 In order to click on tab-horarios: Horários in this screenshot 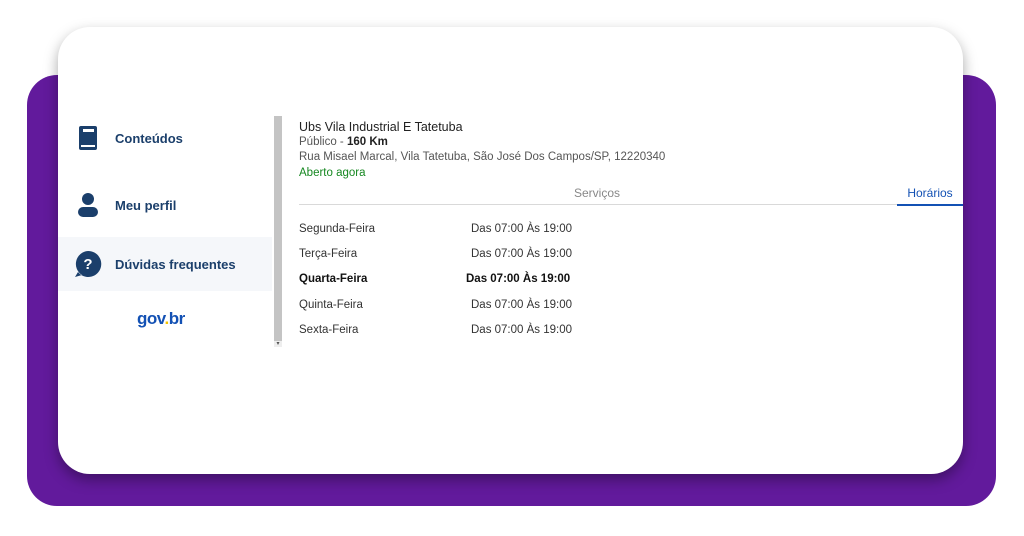, I will do `click(930, 196)`.